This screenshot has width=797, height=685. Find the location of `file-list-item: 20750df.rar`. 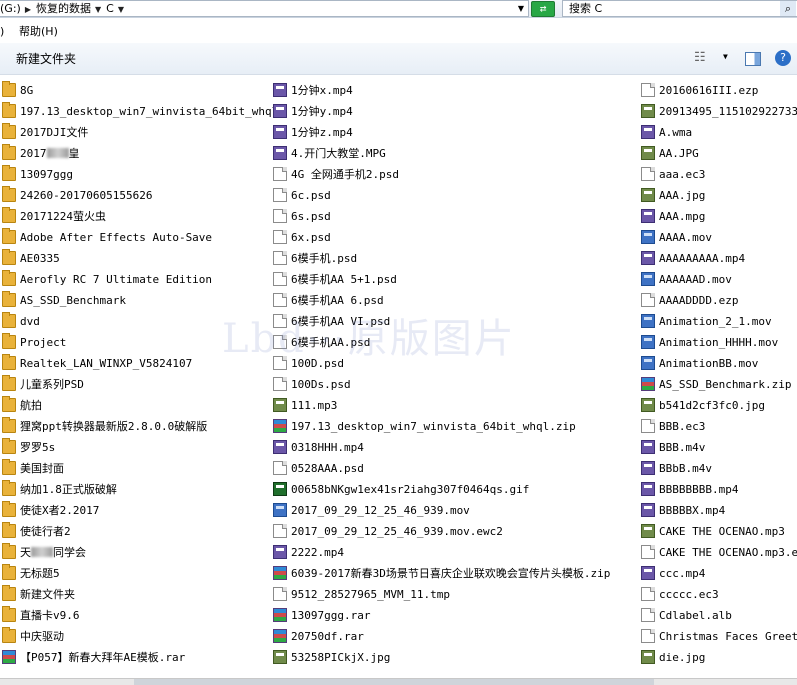

file-list-item: 20750df.rar is located at coordinates (408, 636).